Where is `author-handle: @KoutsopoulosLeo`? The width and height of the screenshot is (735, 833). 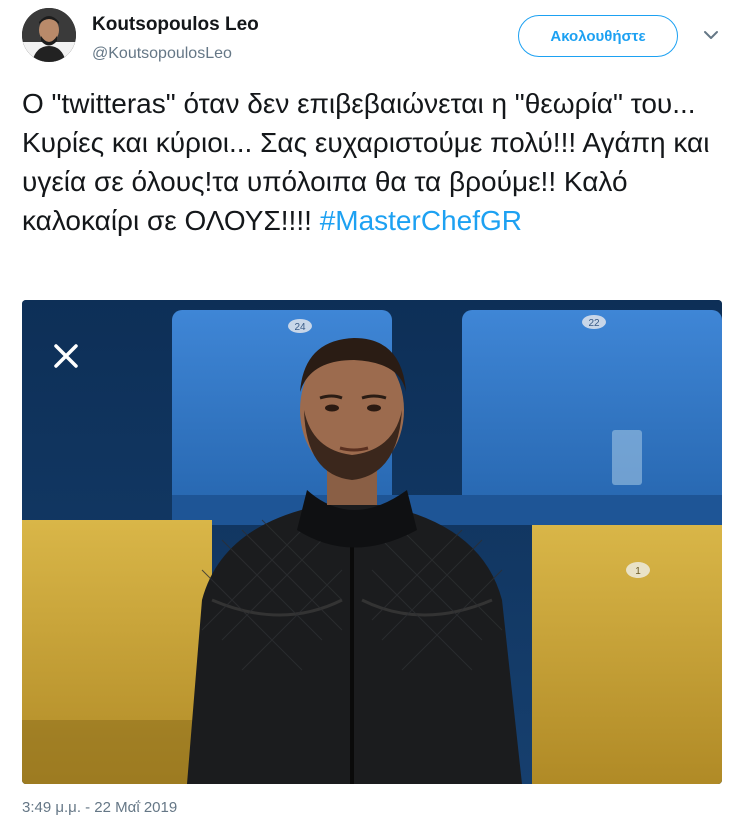
author-handle: @KoutsopoulosLeo is located at coordinates (162, 54).